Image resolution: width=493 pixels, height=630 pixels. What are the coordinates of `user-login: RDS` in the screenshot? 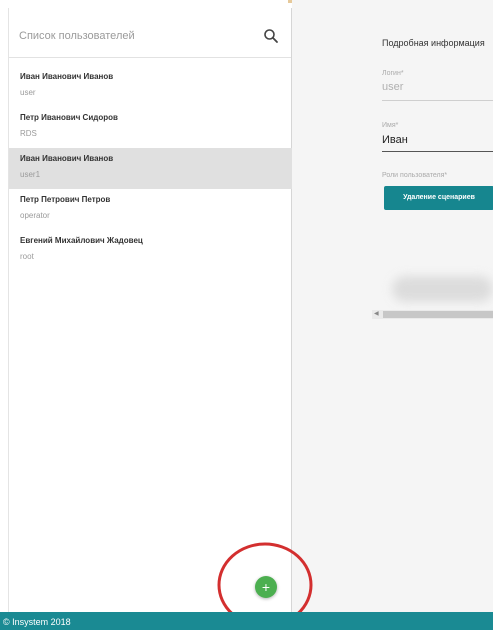 It's located at (28, 133).